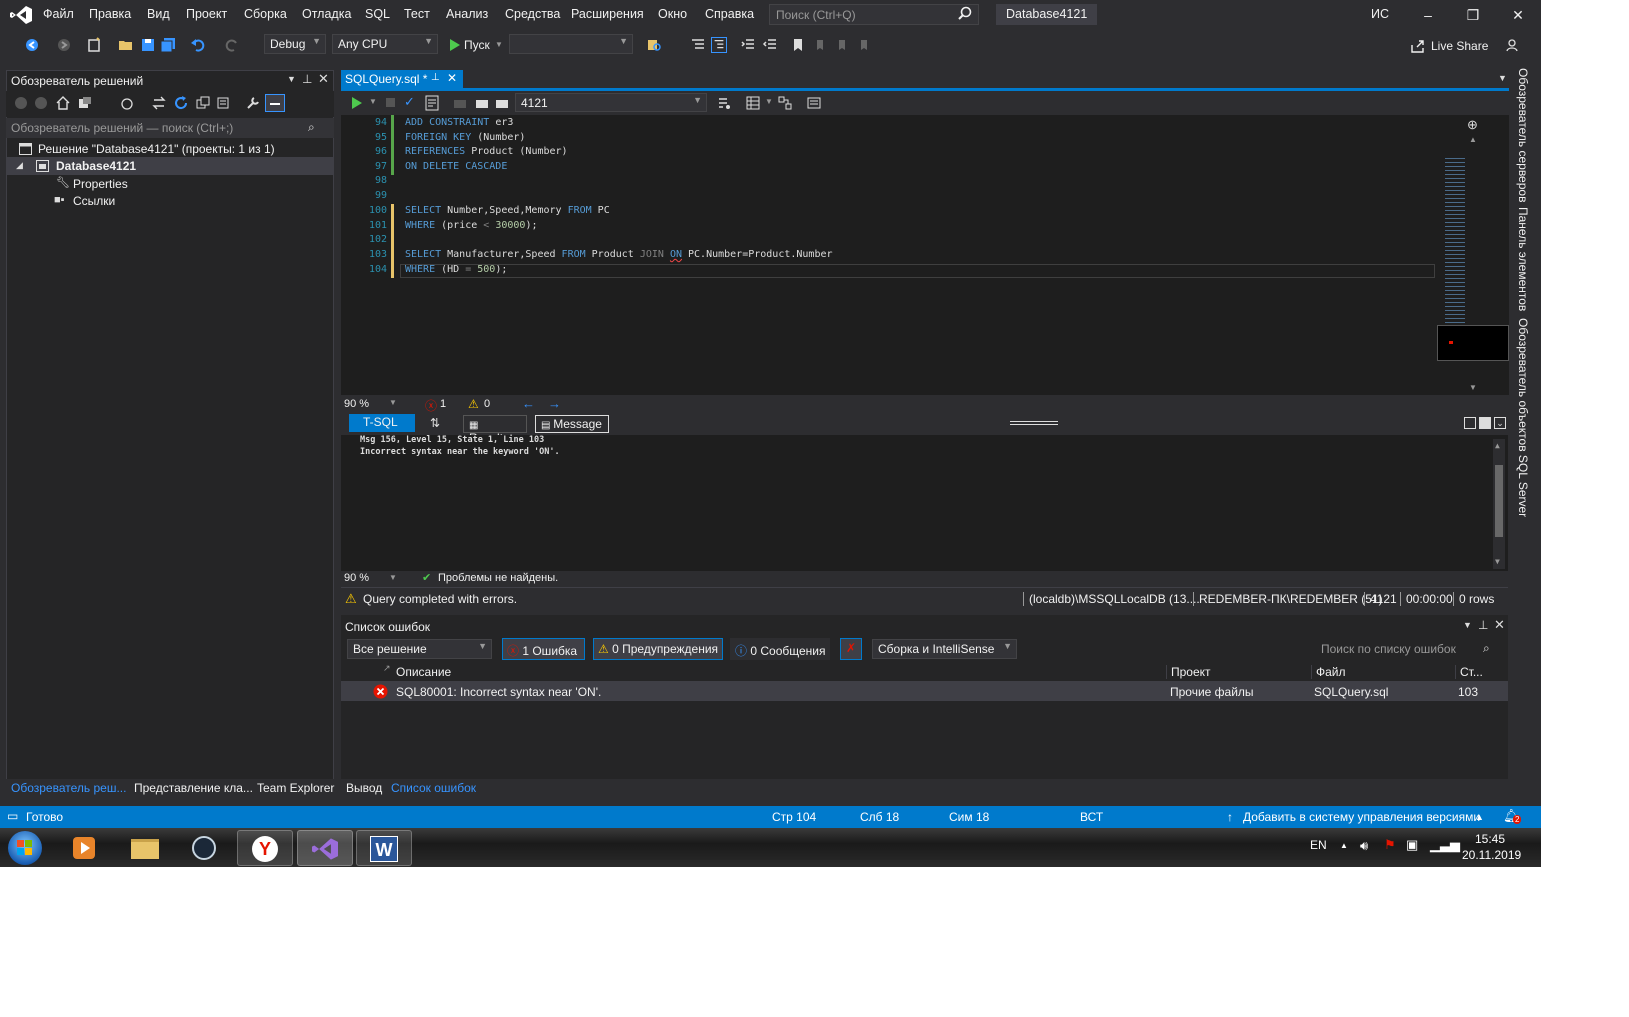  Describe the element at coordinates (168, 45) in the screenshot. I see `save-all-icon` at that location.